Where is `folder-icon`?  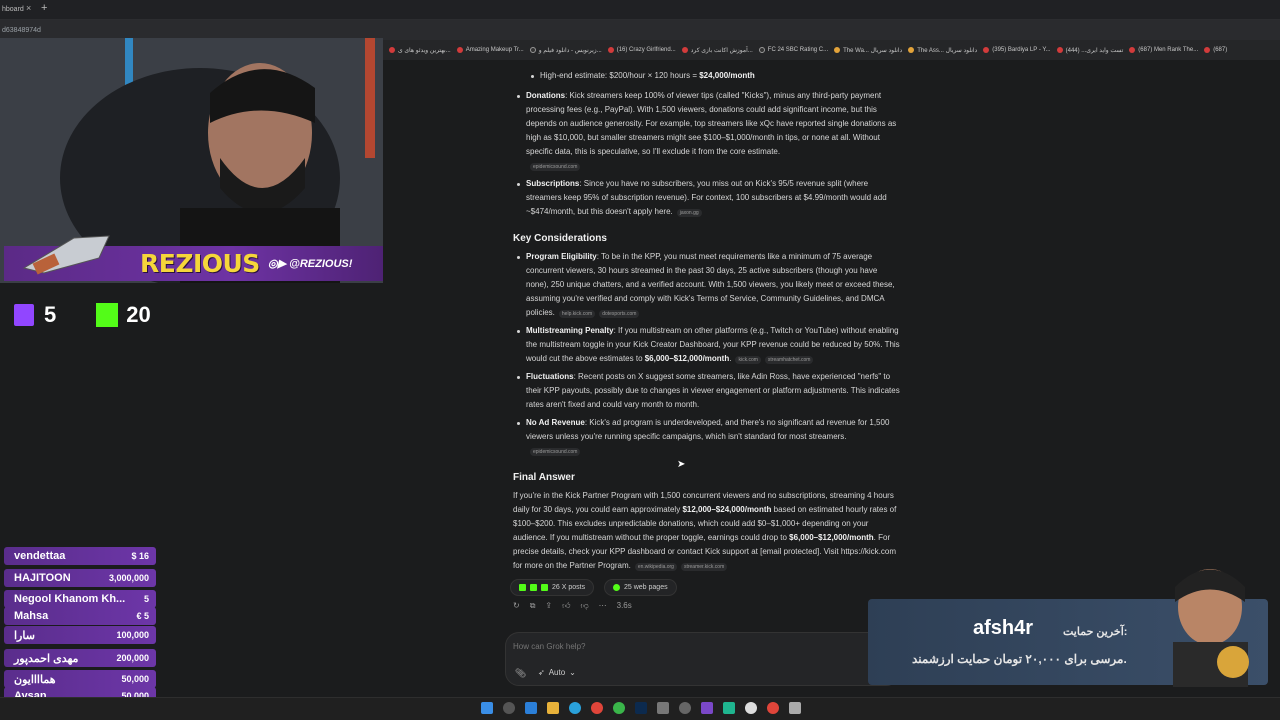 folder-icon is located at coordinates (553, 708).